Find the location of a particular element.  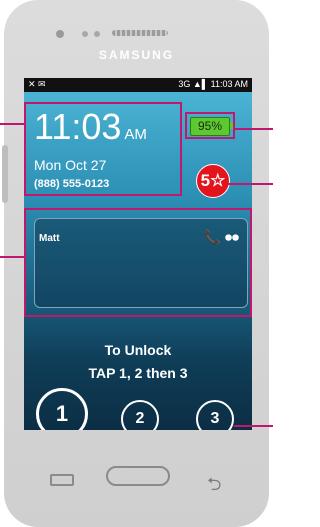

battery-tip is located at coordinates (231, 125).